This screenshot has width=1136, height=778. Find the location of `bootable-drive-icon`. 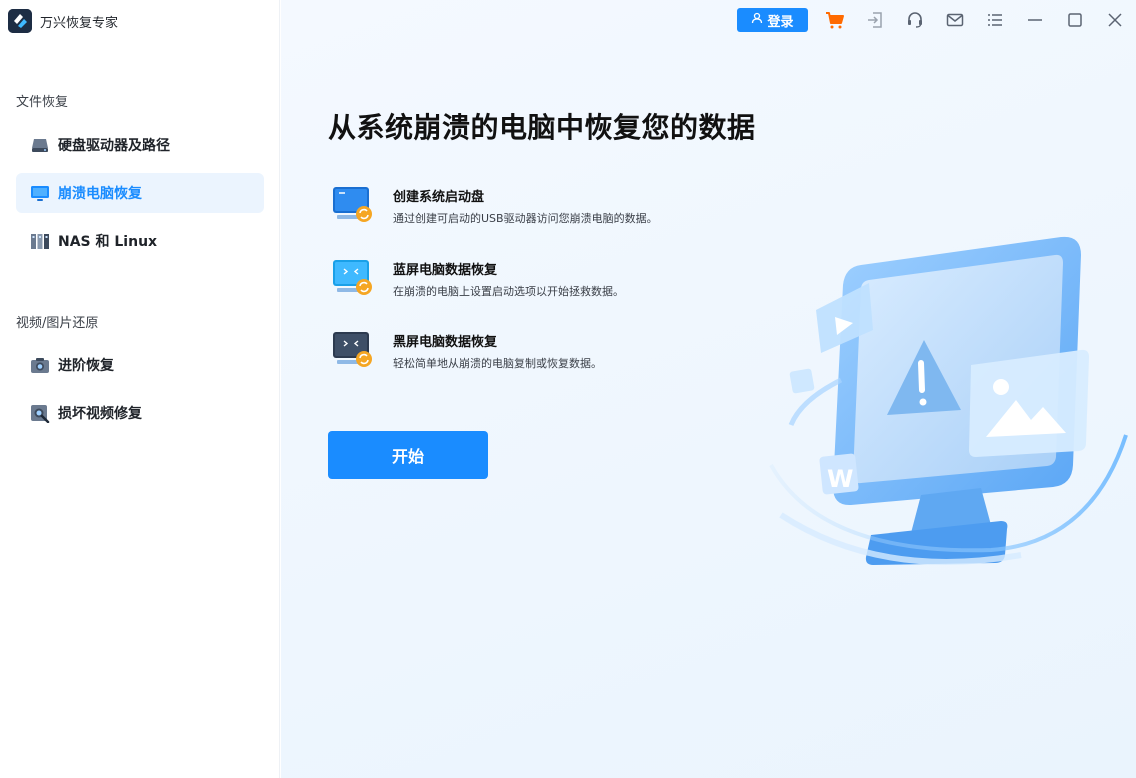

bootable-drive-icon is located at coordinates (353, 207).